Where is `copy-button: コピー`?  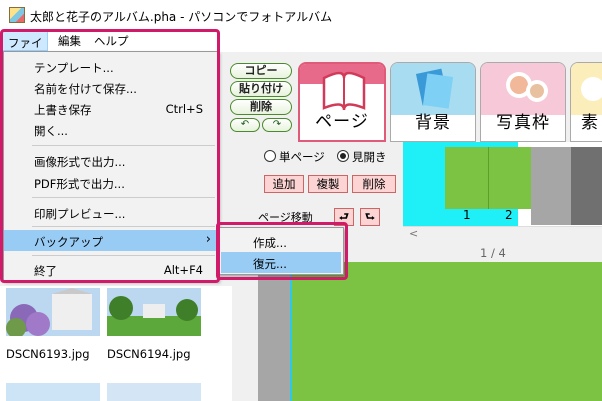 copy-button: コピー is located at coordinates (261, 71).